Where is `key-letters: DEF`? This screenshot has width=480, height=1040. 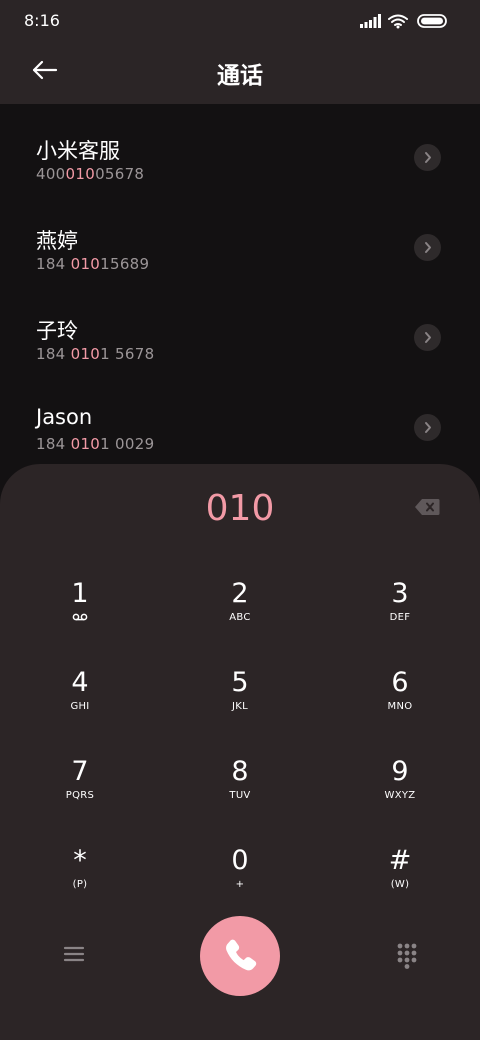 key-letters: DEF is located at coordinates (400, 617).